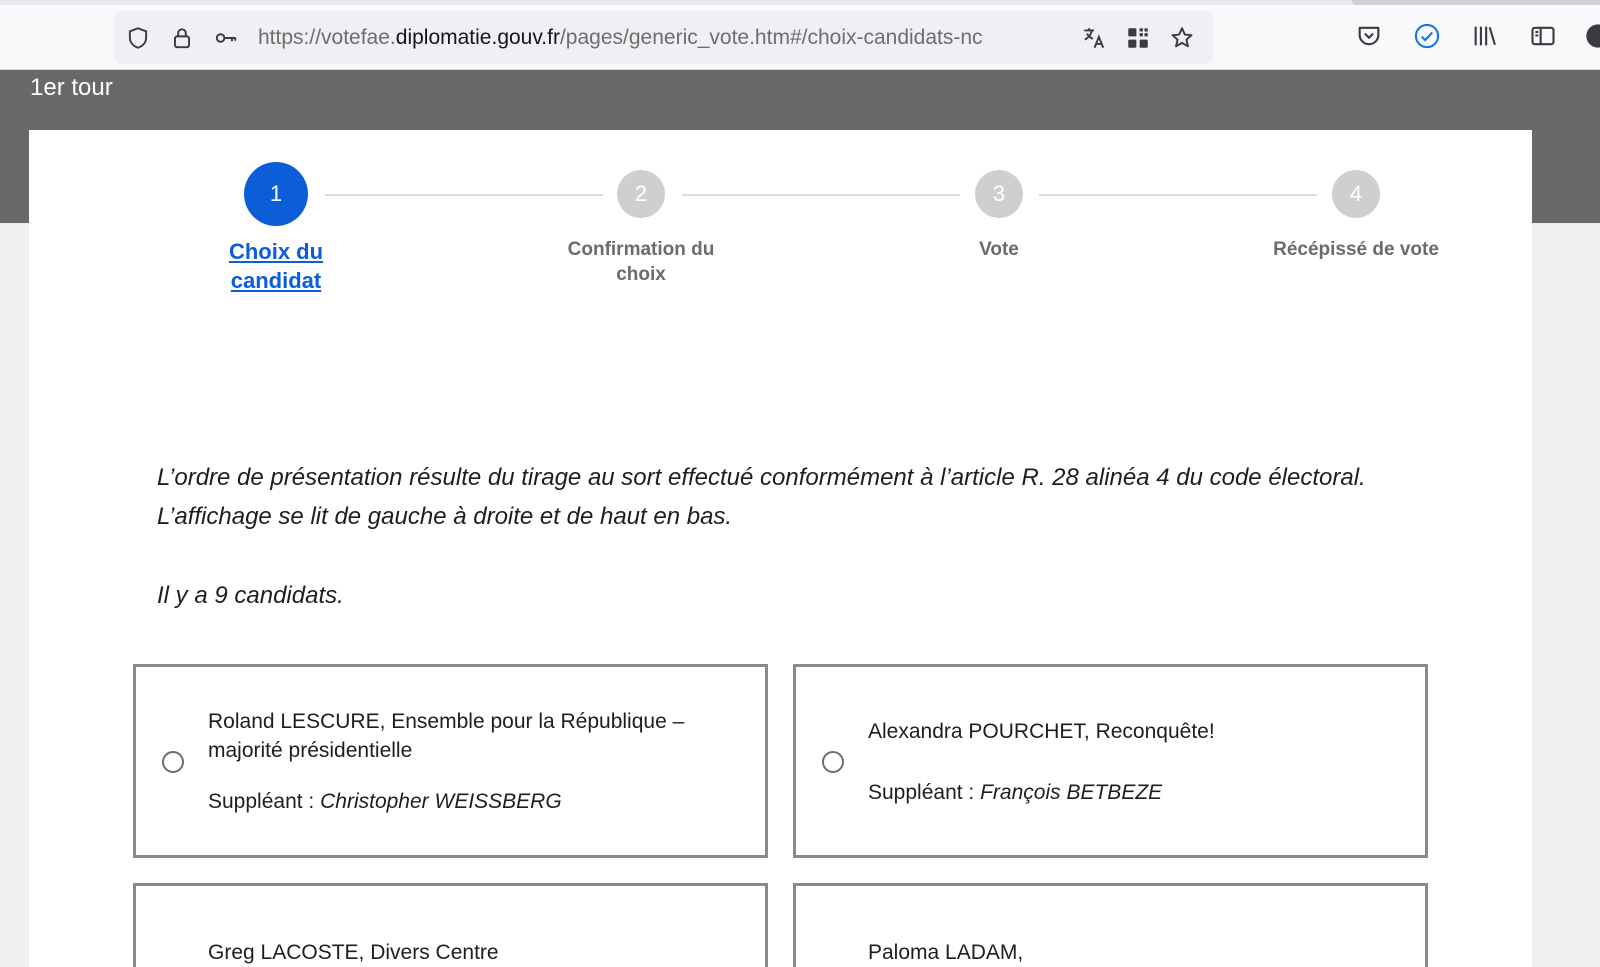 This screenshot has width=1600, height=967. What do you see at coordinates (946, 952) in the screenshot?
I see `candidate-name-4: Paloma LADAM,` at bounding box center [946, 952].